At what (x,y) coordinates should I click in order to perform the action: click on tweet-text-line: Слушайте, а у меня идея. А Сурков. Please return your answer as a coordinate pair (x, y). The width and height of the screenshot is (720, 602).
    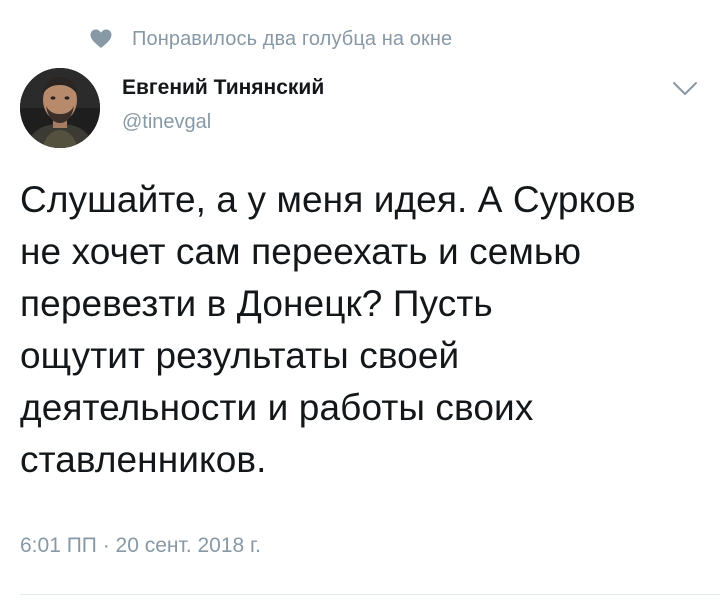
    Looking at the image, I should click on (328, 199).